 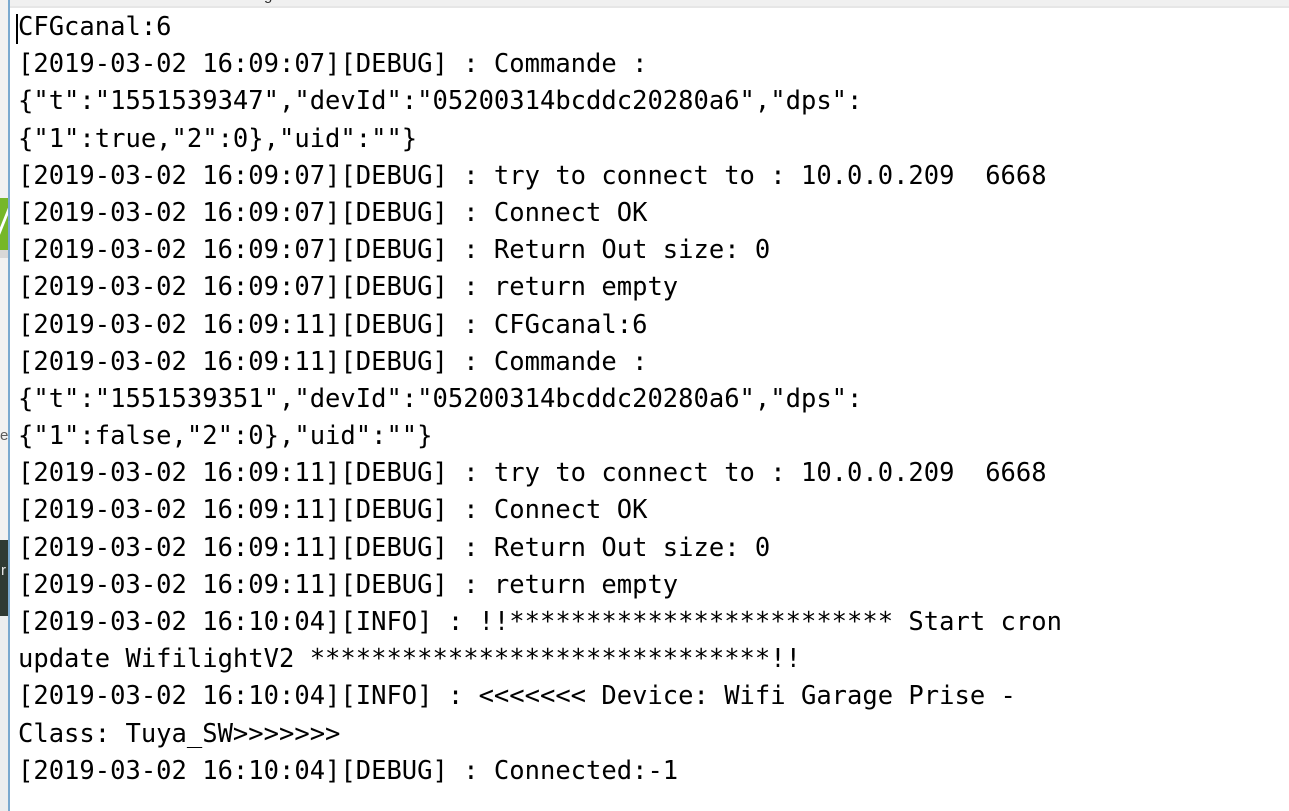 What do you see at coordinates (218, 138) in the screenshot?
I see `log-line: {"1":true,"2":0},"uid":""}` at bounding box center [218, 138].